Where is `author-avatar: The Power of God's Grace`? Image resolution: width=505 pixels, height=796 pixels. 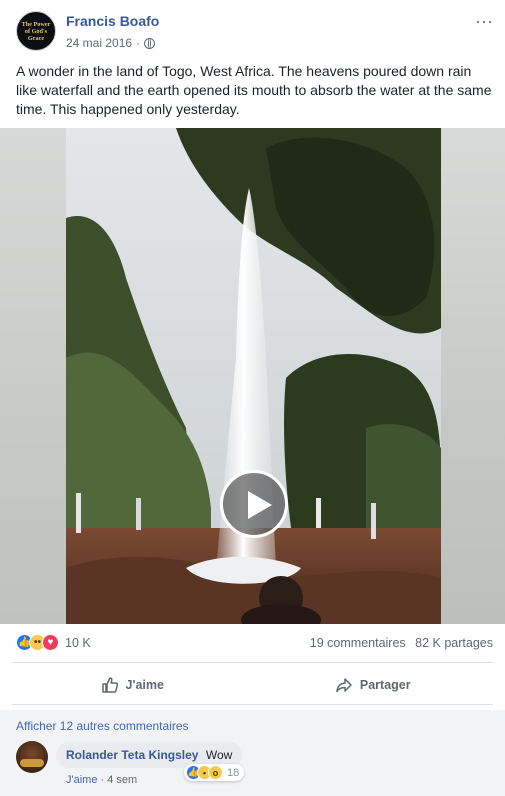 author-avatar: The Power of God's Grace is located at coordinates (36, 31).